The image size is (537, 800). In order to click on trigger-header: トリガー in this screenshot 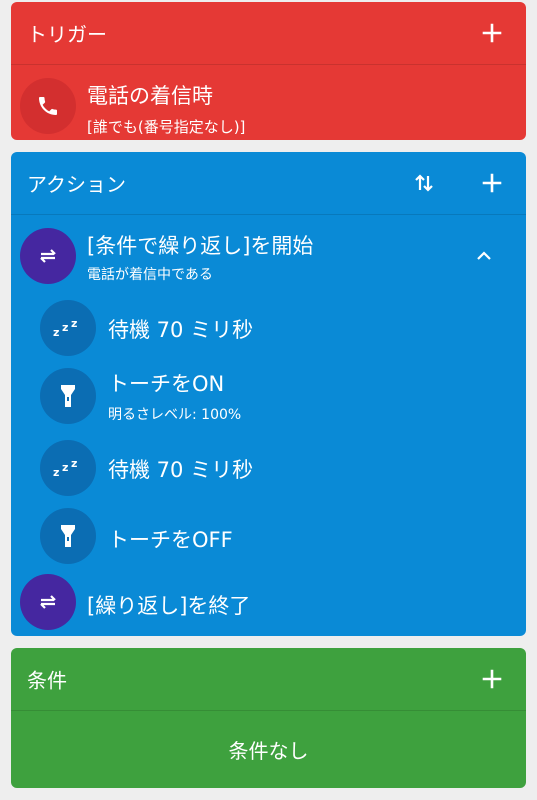, I will do `click(268, 33)`.